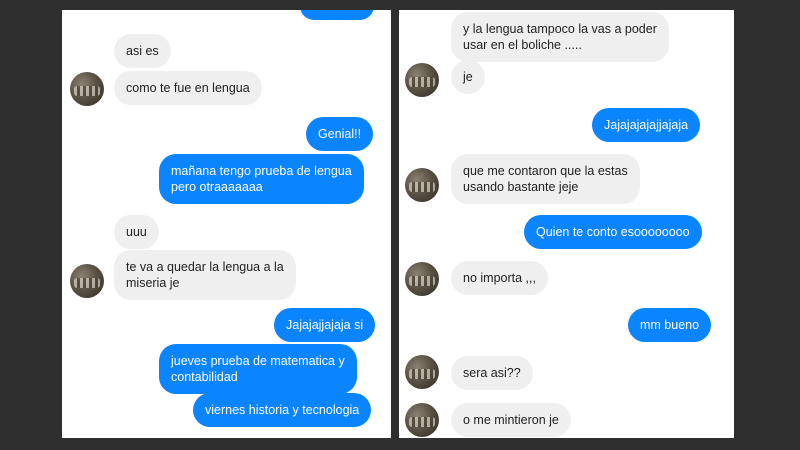 This screenshot has height=450, width=800. Describe the element at coordinates (670, 325) in the screenshot. I see `outgoing-message: mm bueno` at that location.